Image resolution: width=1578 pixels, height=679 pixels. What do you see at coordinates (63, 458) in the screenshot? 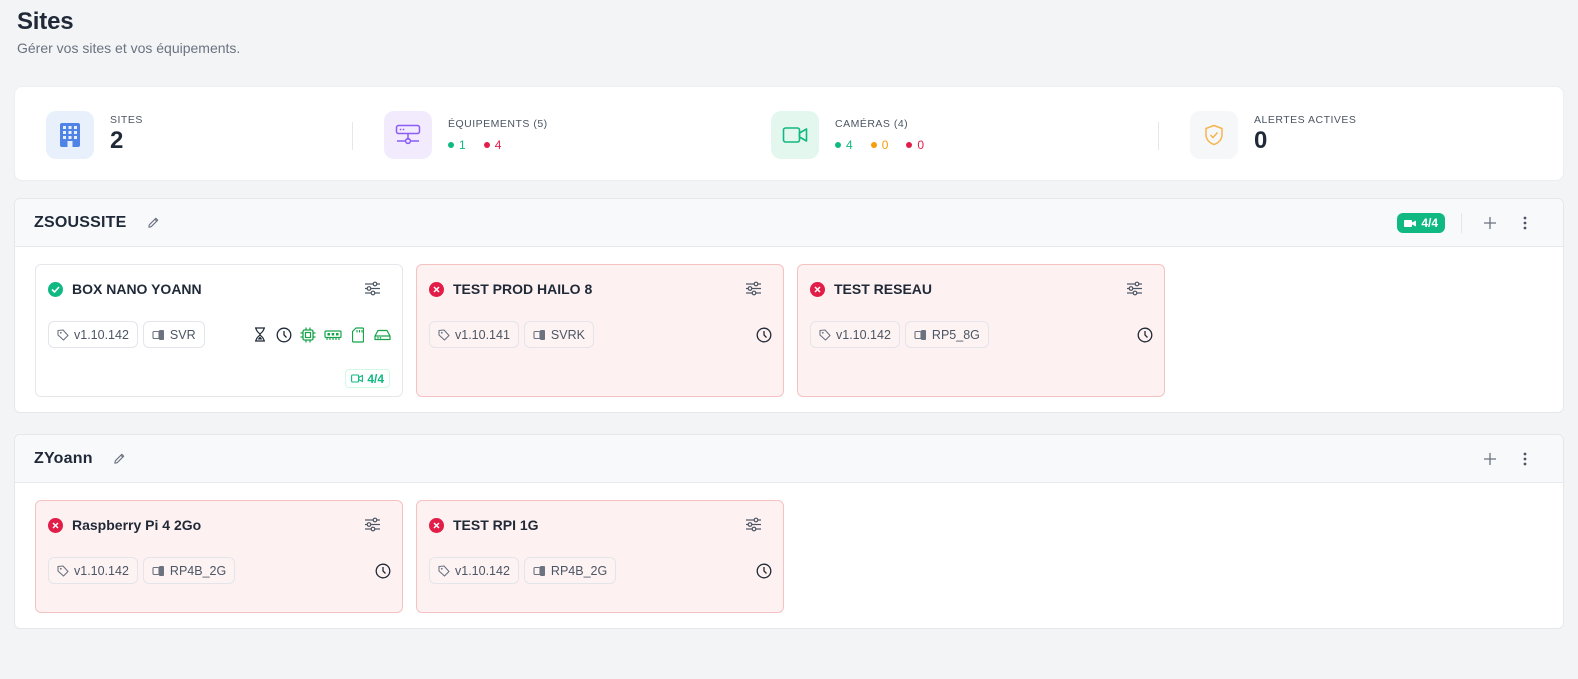
I see `site-name: ZYoann` at bounding box center [63, 458].